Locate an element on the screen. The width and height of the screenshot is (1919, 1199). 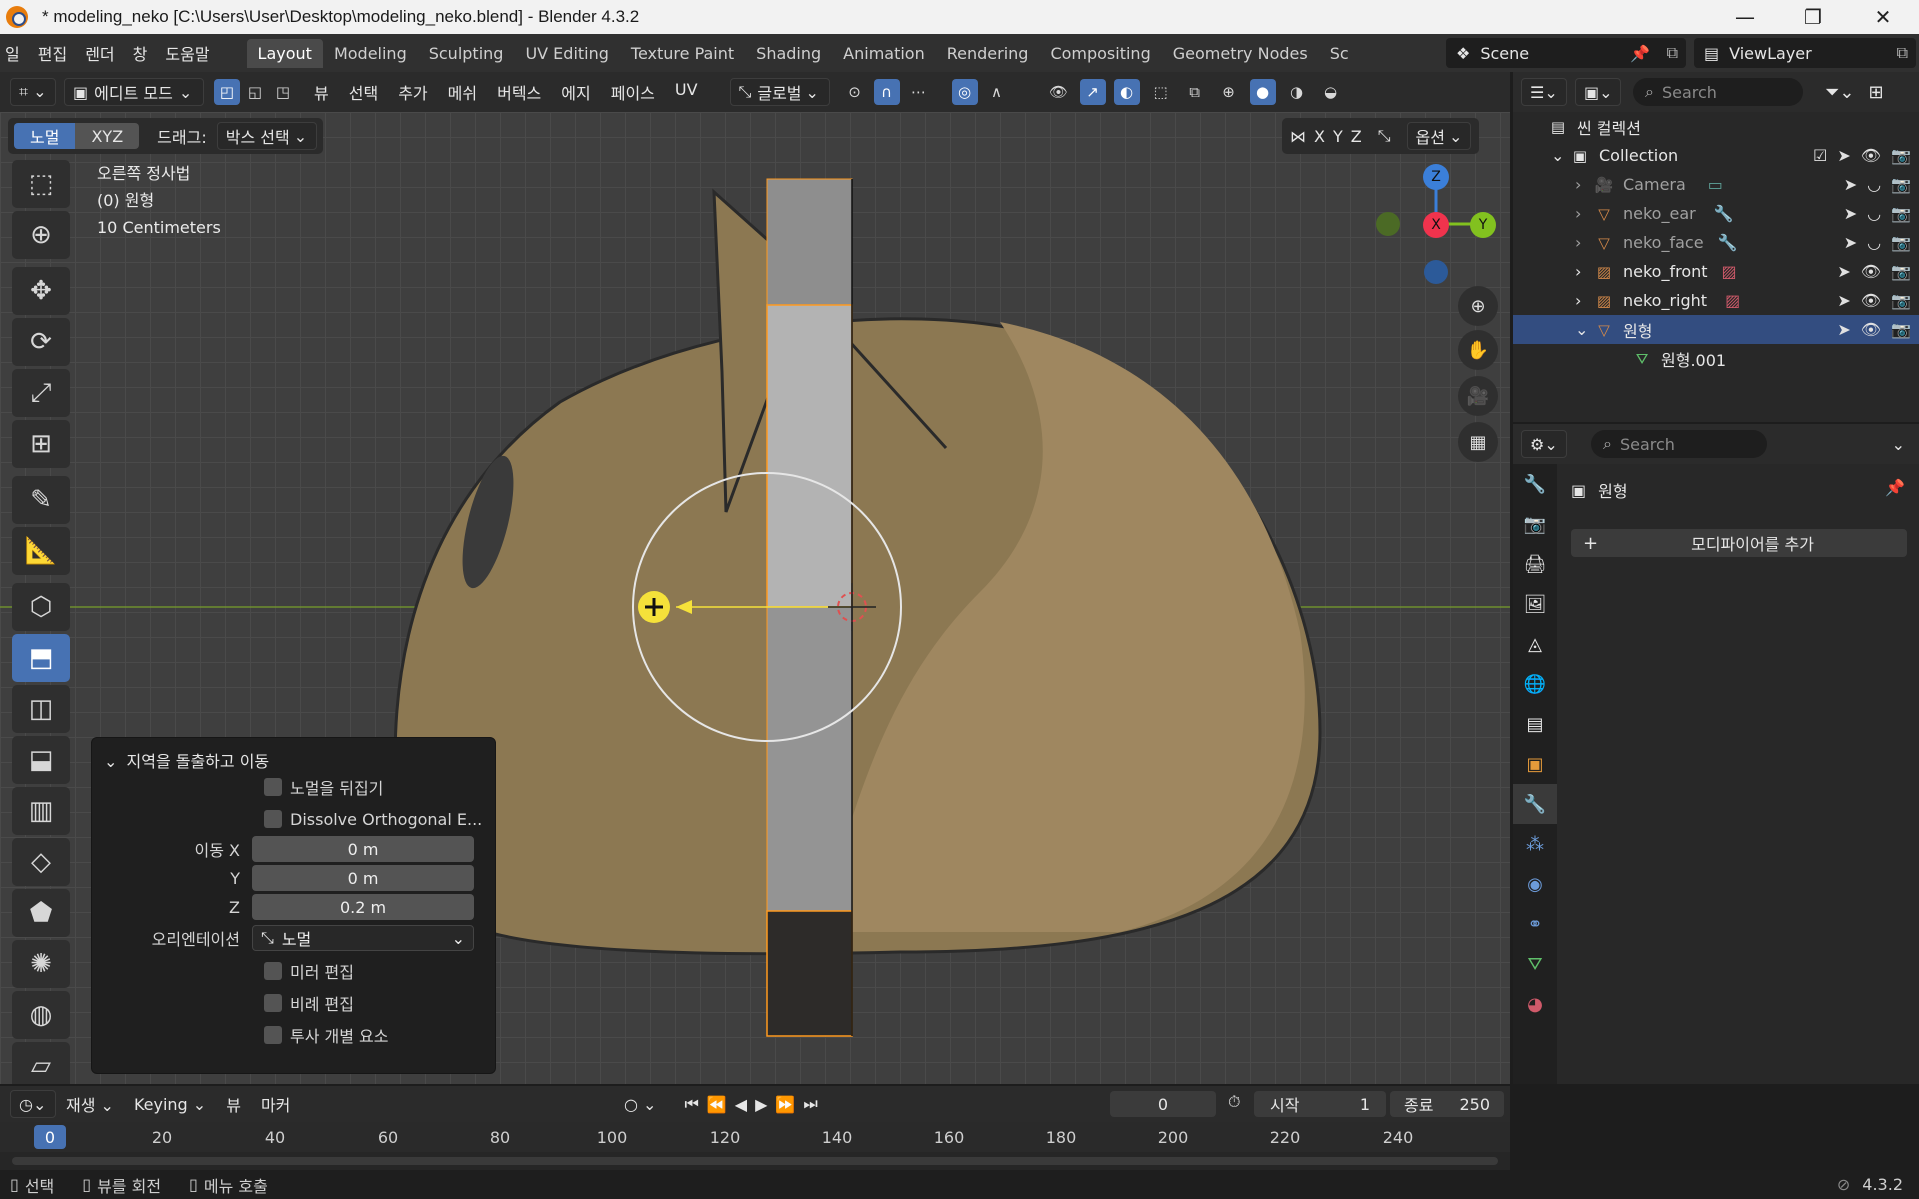
current-frame-field: 0 is located at coordinates (1163, 1104).